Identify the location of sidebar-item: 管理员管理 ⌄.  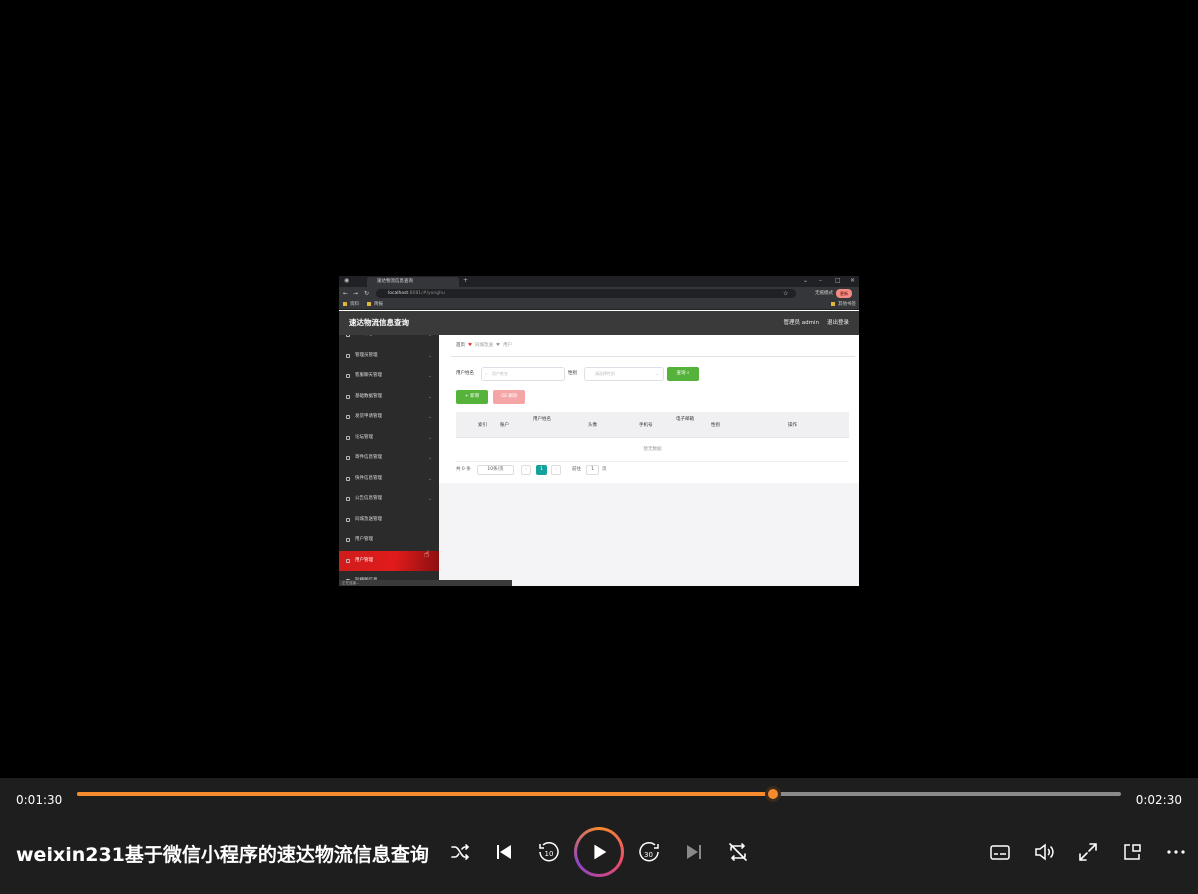
(389, 356).